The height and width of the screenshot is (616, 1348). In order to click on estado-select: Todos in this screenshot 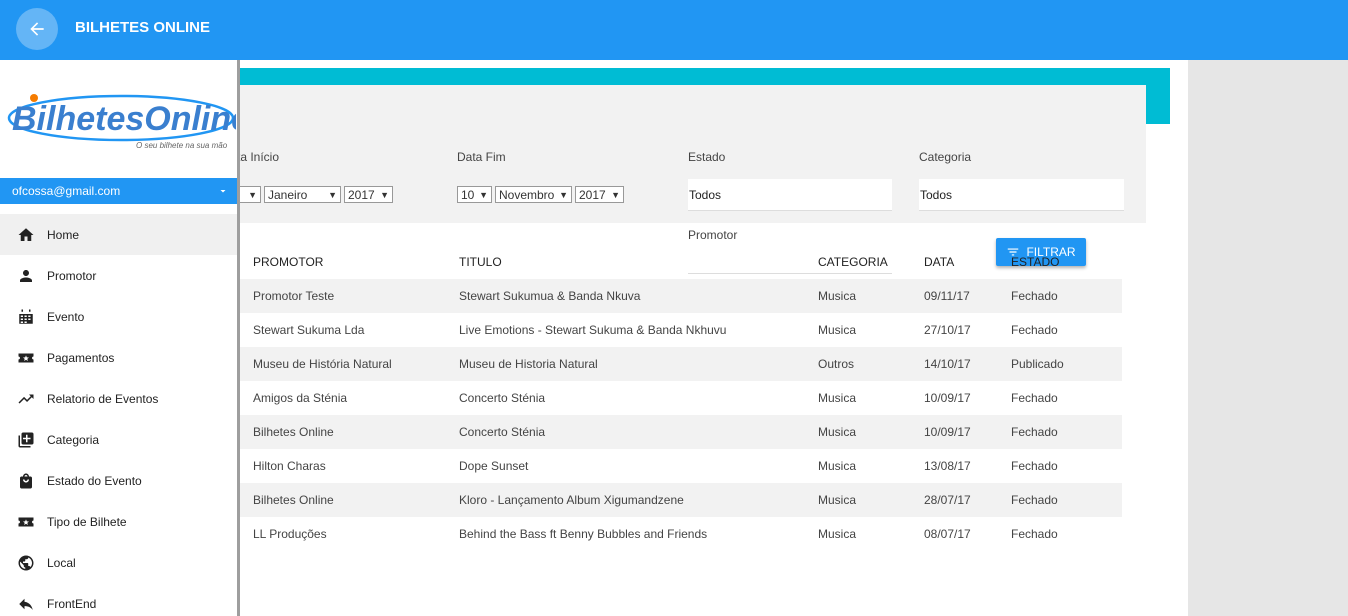, I will do `click(790, 195)`.